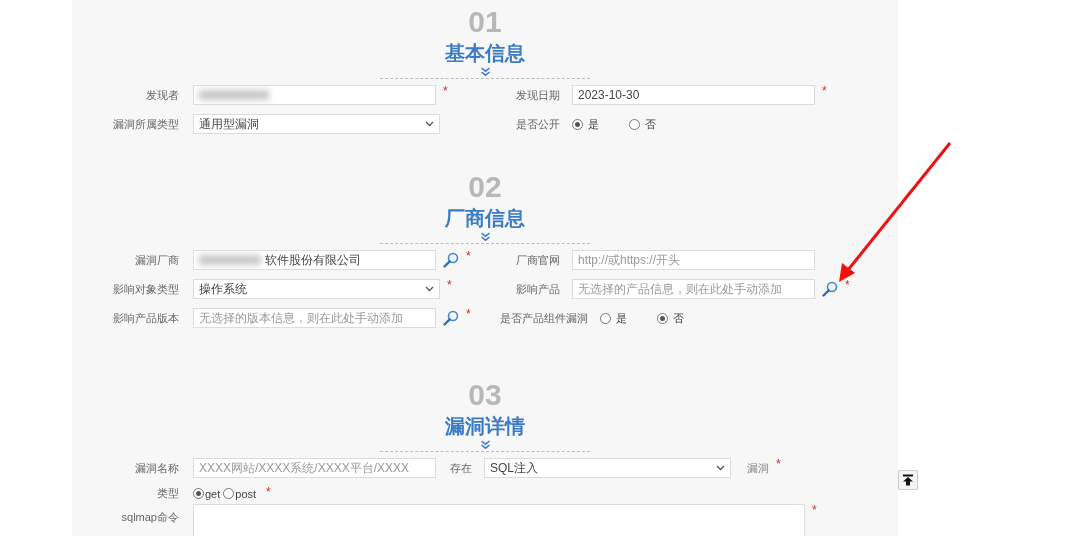  I want to click on field-label: 漏洞厂商, so click(156, 260).